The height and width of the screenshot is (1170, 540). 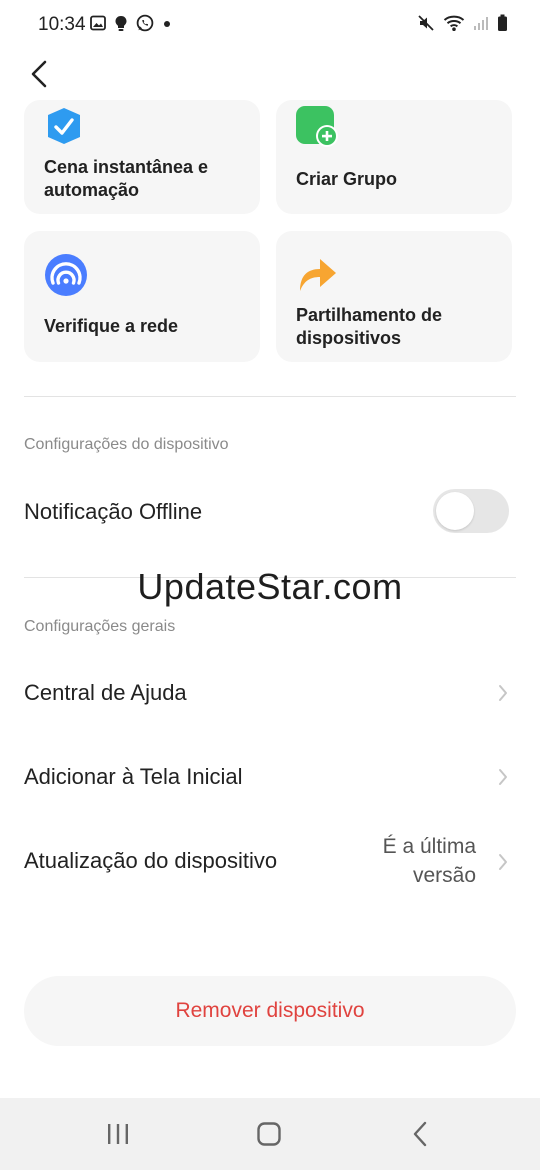 I want to click on quick-action-check-network: Verifique a rede, so click(x=142, y=296).